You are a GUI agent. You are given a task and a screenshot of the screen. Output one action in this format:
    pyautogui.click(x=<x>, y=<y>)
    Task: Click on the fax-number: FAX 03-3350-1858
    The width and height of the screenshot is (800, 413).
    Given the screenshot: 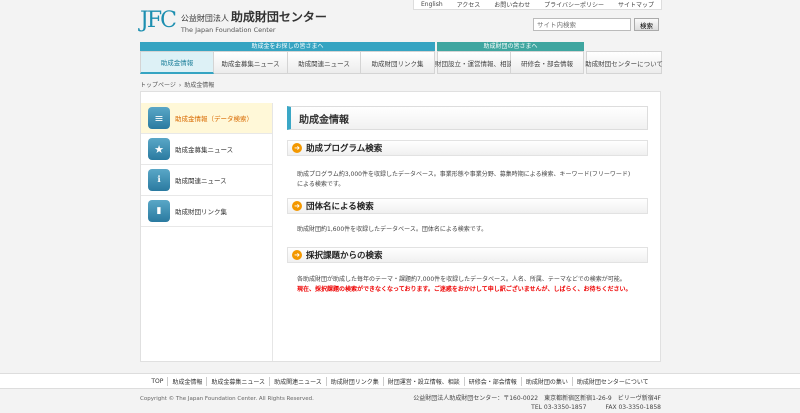 What is the action you would take?
    pyautogui.click(x=633, y=407)
    